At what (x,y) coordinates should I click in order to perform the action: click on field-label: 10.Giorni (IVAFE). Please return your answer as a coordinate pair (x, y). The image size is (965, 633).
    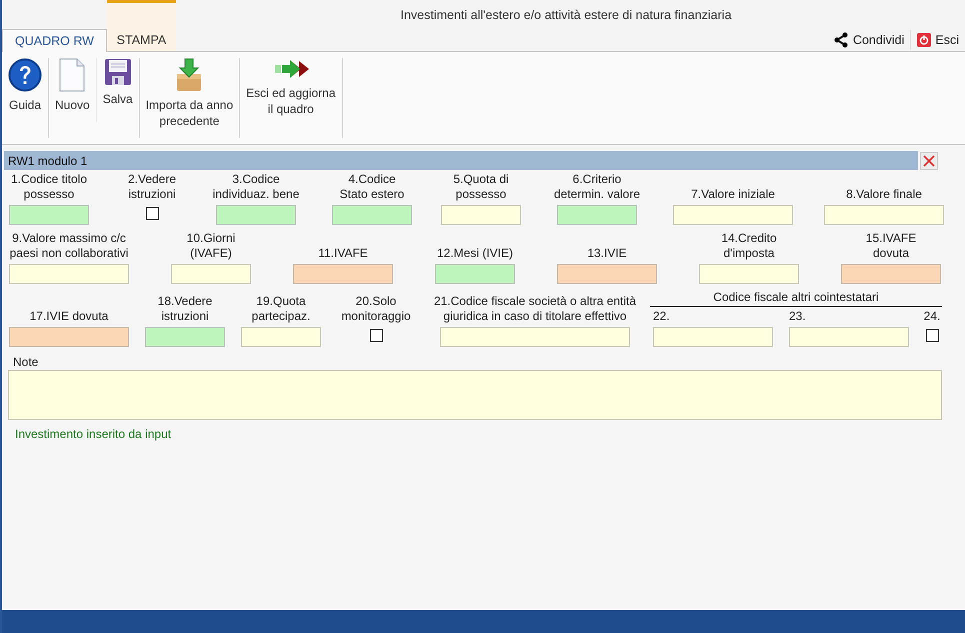
    Looking at the image, I should click on (211, 246).